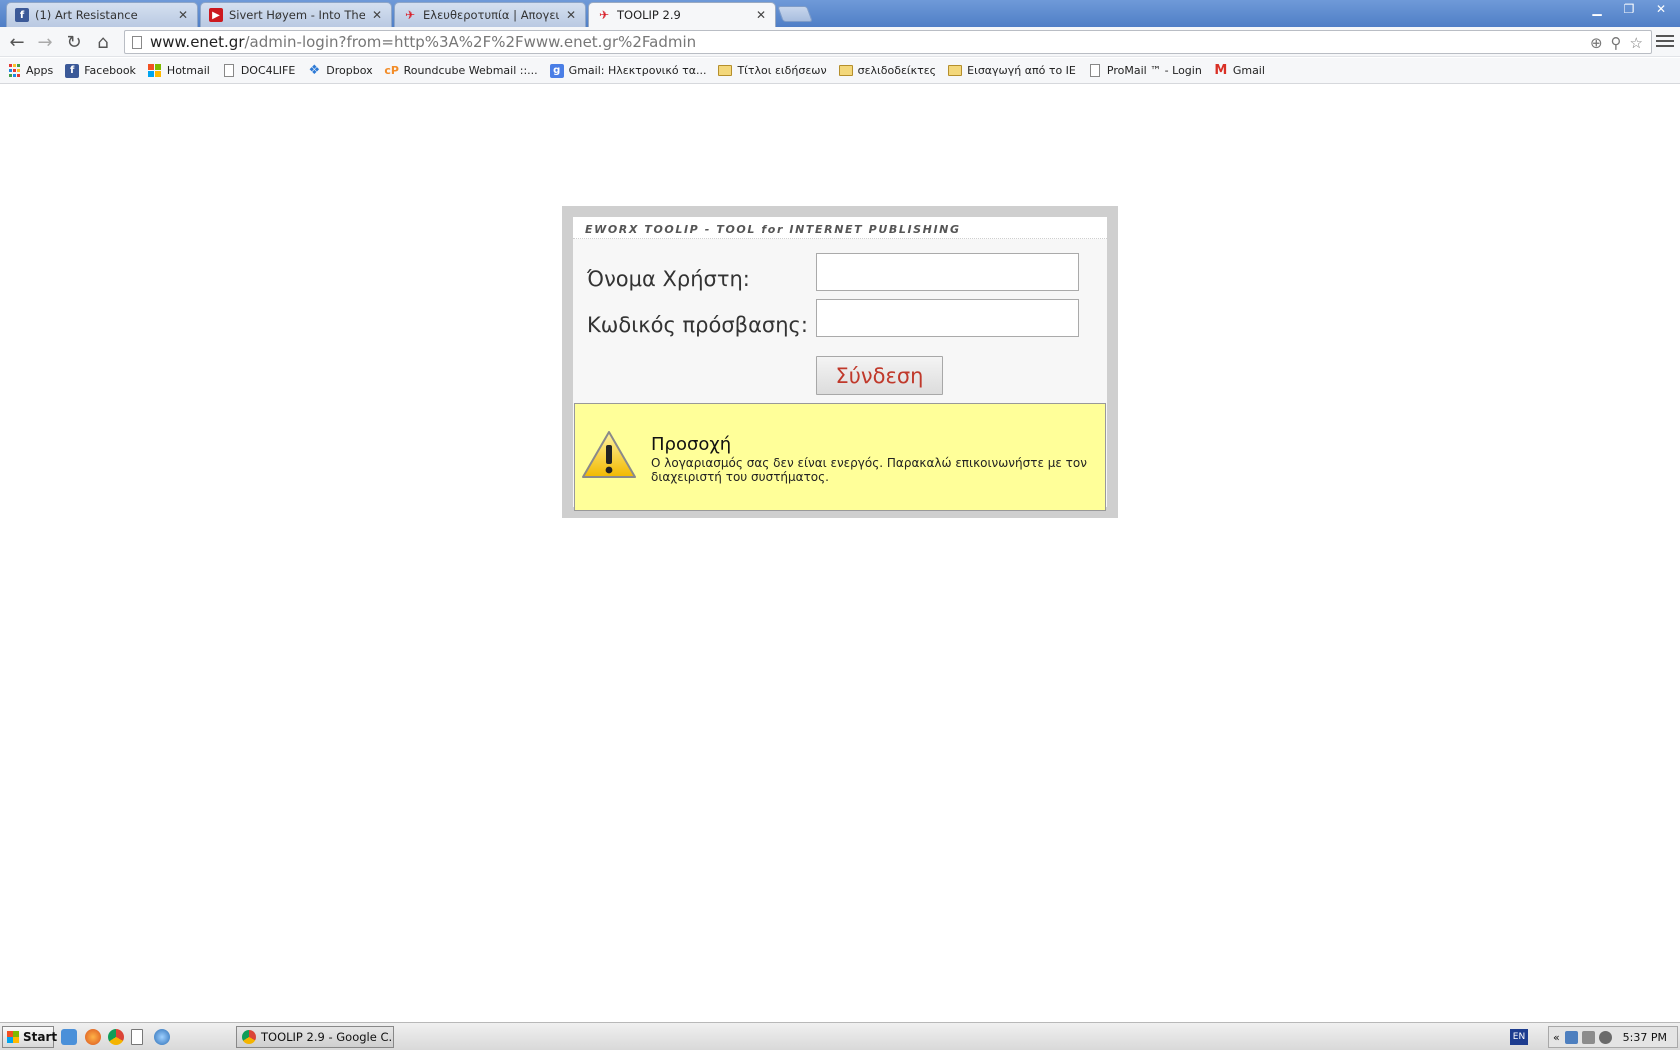 The width and height of the screenshot is (1680, 1050). What do you see at coordinates (216, 15) in the screenshot?
I see `youtube-icon: ▶` at bounding box center [216, 15].